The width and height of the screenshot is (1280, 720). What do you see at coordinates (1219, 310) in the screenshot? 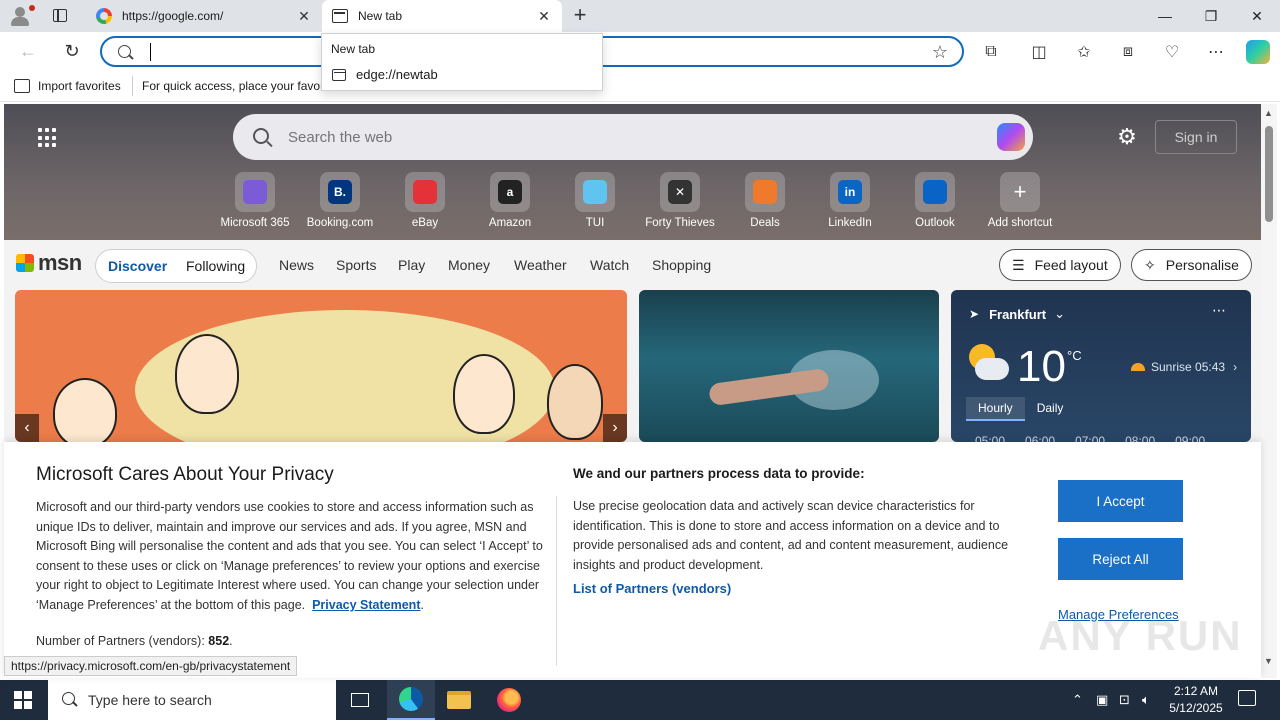
I see `more-options-icon: ⋯` at bounding box center [1219, 310].